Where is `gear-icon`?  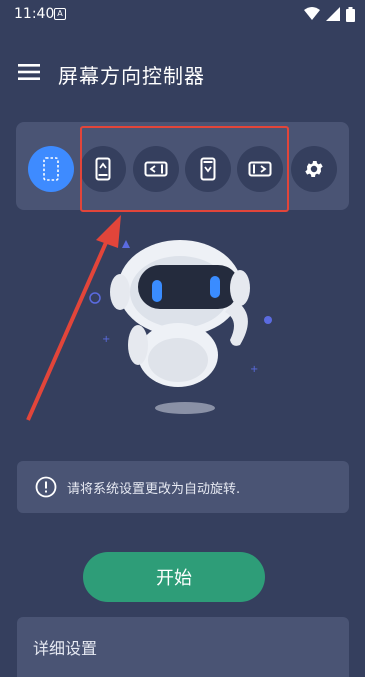
gear-icon is located at coordinates (314, 169).